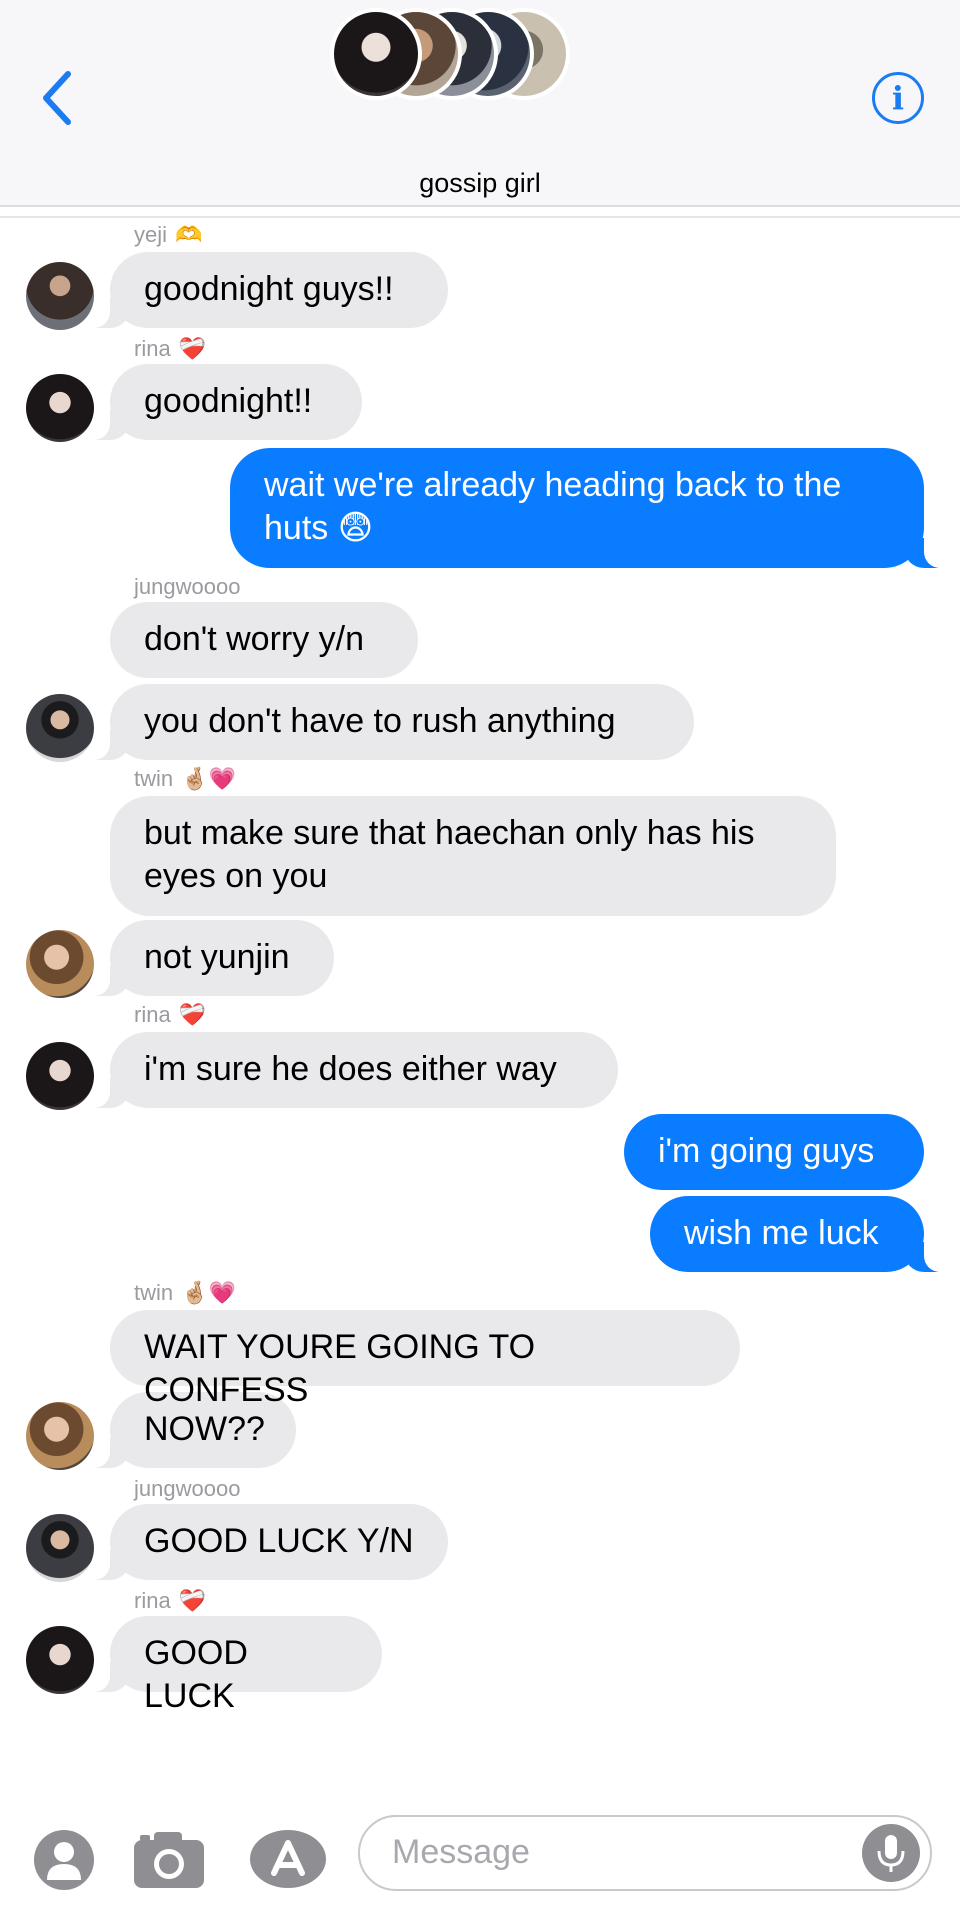  I want to click on message-text: wish me luck, so click(781, 1233).